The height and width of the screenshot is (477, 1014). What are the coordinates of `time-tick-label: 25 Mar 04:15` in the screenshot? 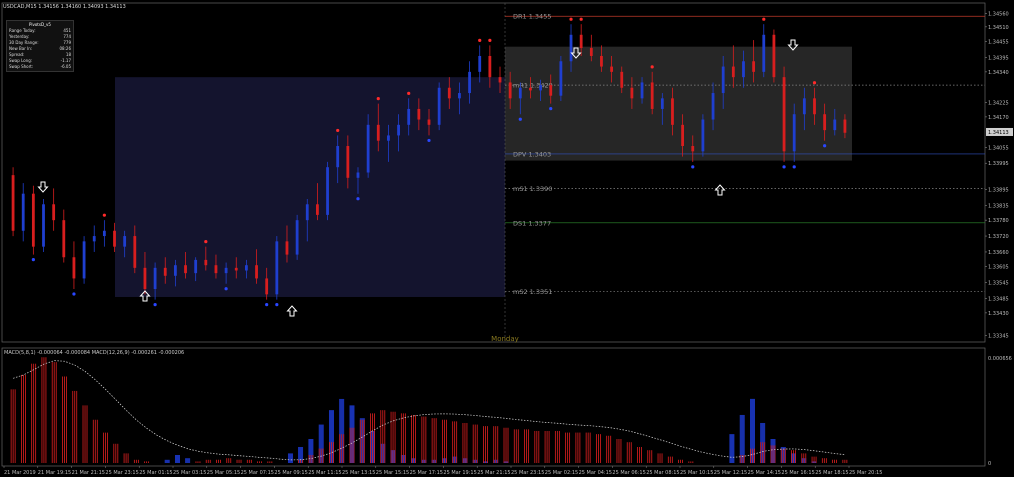 It's located at (595, 473).